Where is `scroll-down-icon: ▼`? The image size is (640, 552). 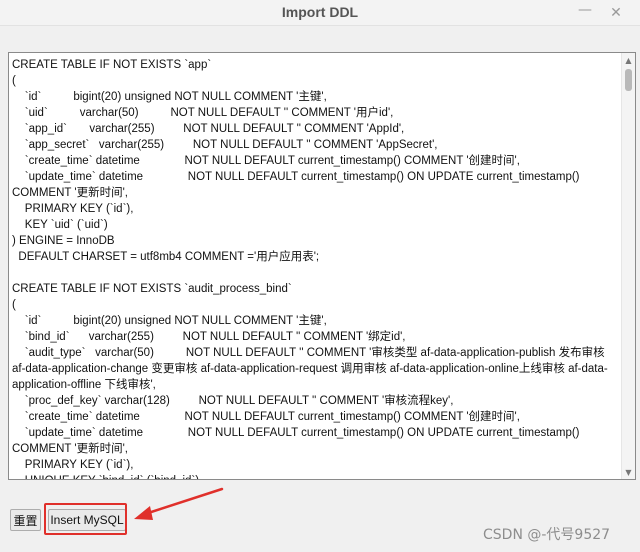 scroll-down-icon: ▼ is located at coordinates (628, 472).